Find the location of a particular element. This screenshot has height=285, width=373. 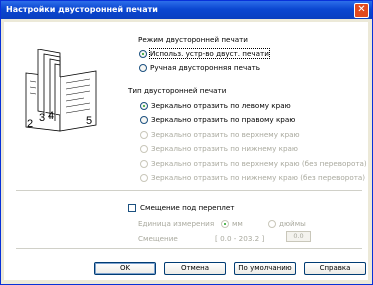

unit-inches-label: дюймы is located at coordinates (292, 223).